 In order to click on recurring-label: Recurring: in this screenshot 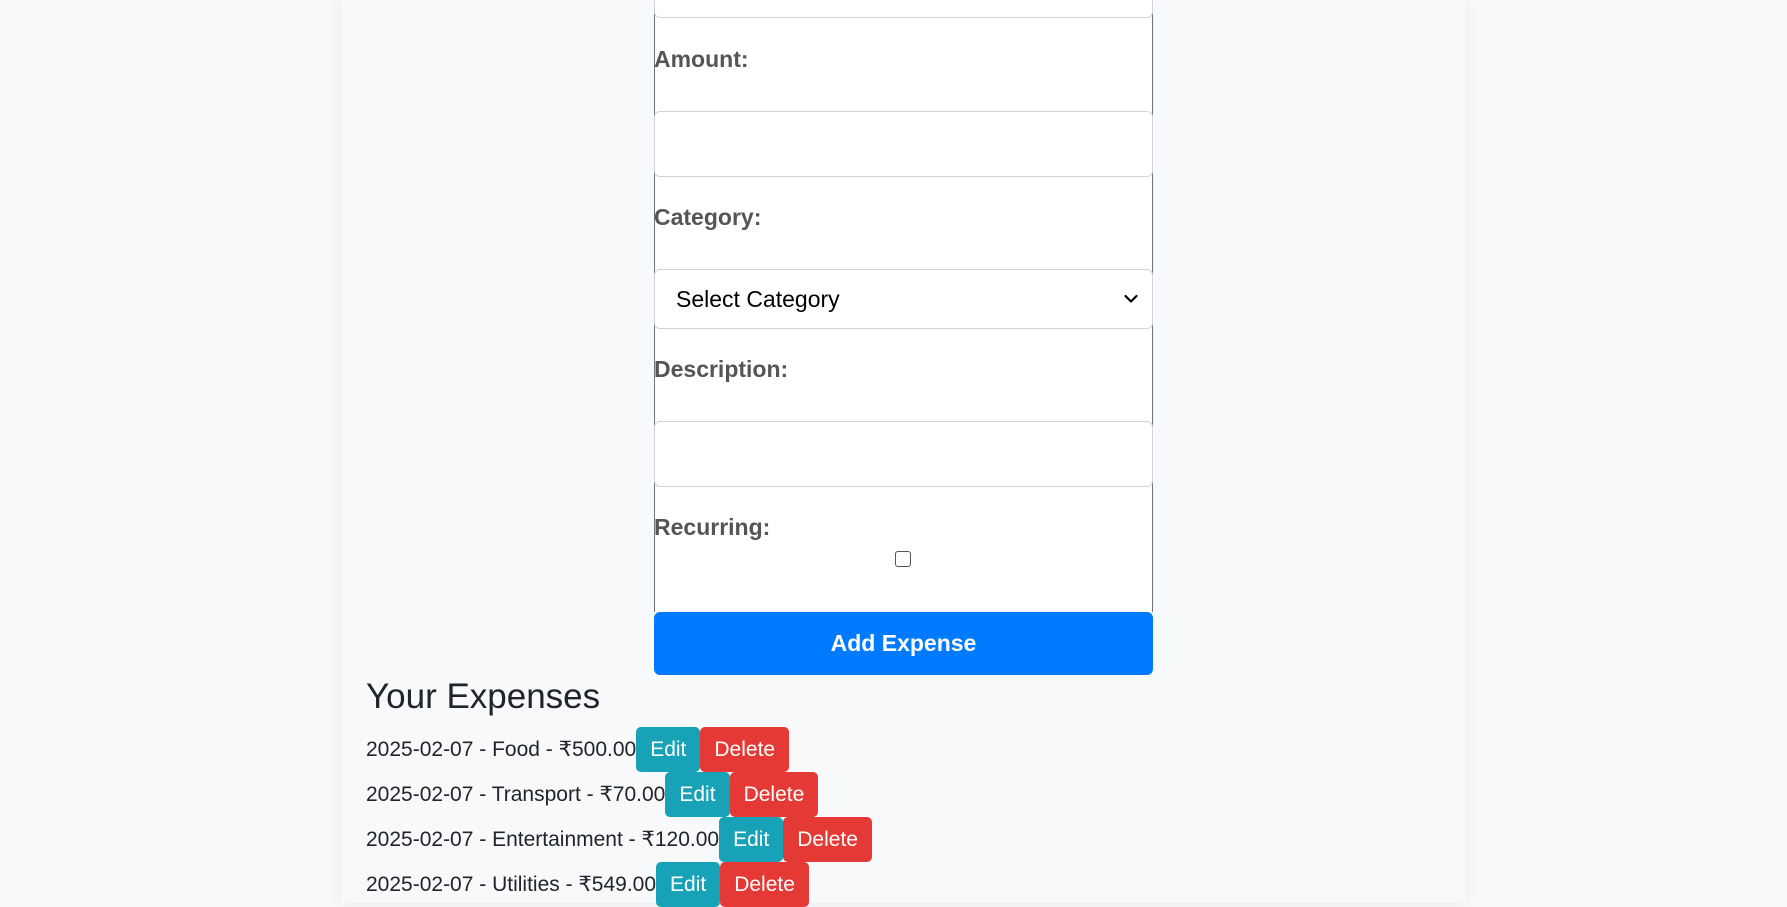, I will do `click(712, 527)`.